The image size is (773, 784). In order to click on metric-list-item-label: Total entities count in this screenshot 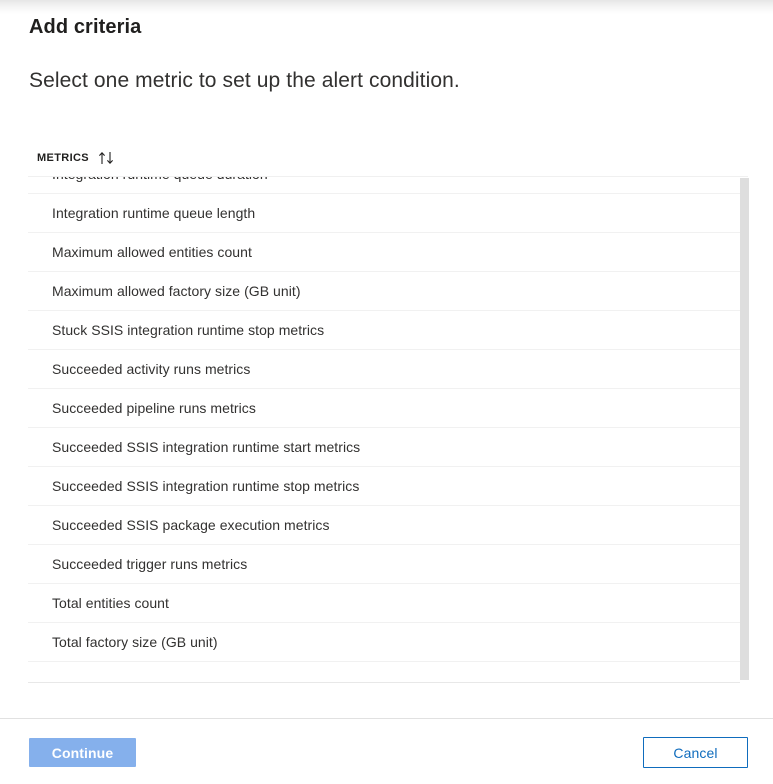, I will do `click(110, 603)`.